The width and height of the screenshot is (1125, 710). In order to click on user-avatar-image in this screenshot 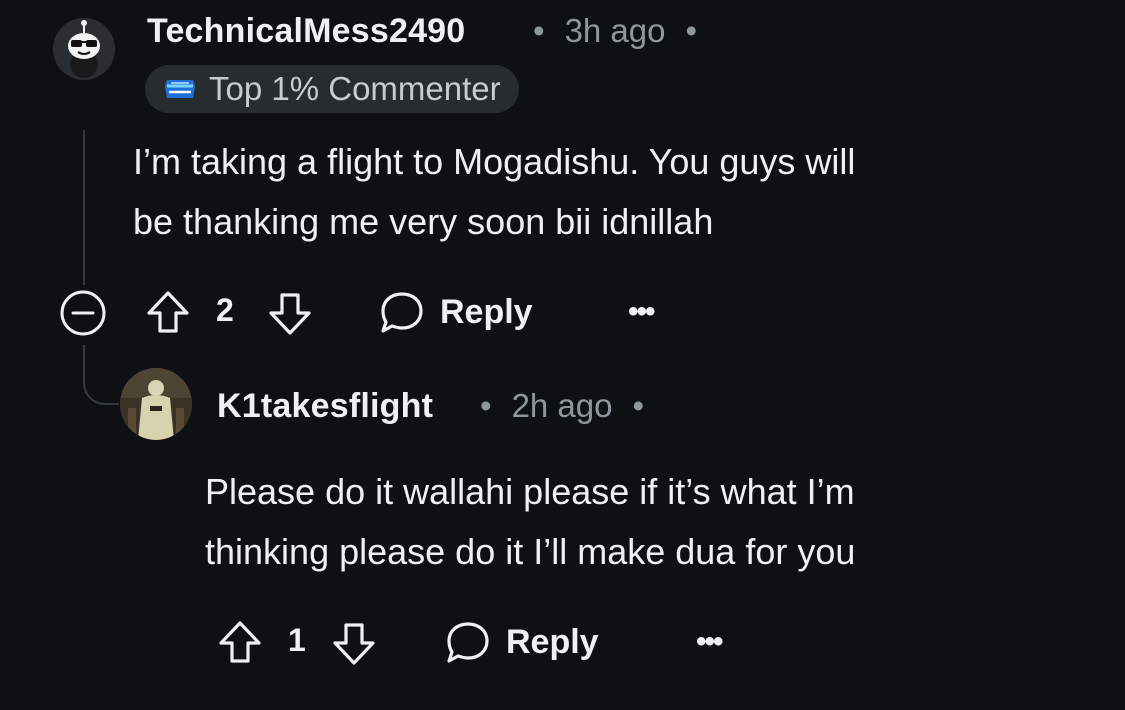, I will do `click(156, 404)`.